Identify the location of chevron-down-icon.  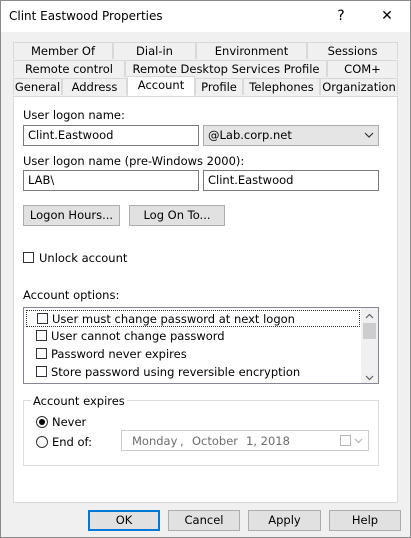
(369, 137).